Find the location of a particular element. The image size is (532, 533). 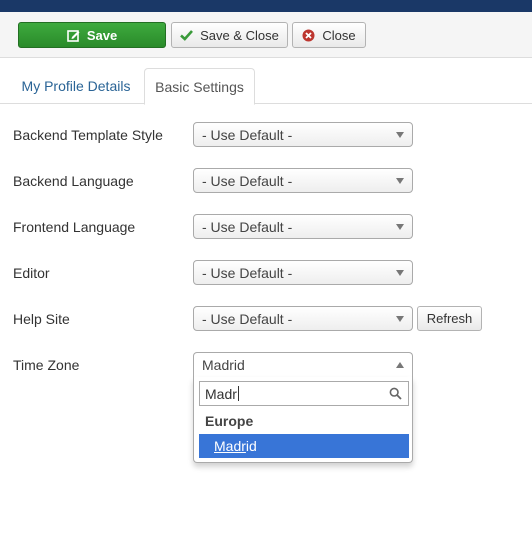

tab-basic-settings: Basic Settings is located at coordinates (199, 86).